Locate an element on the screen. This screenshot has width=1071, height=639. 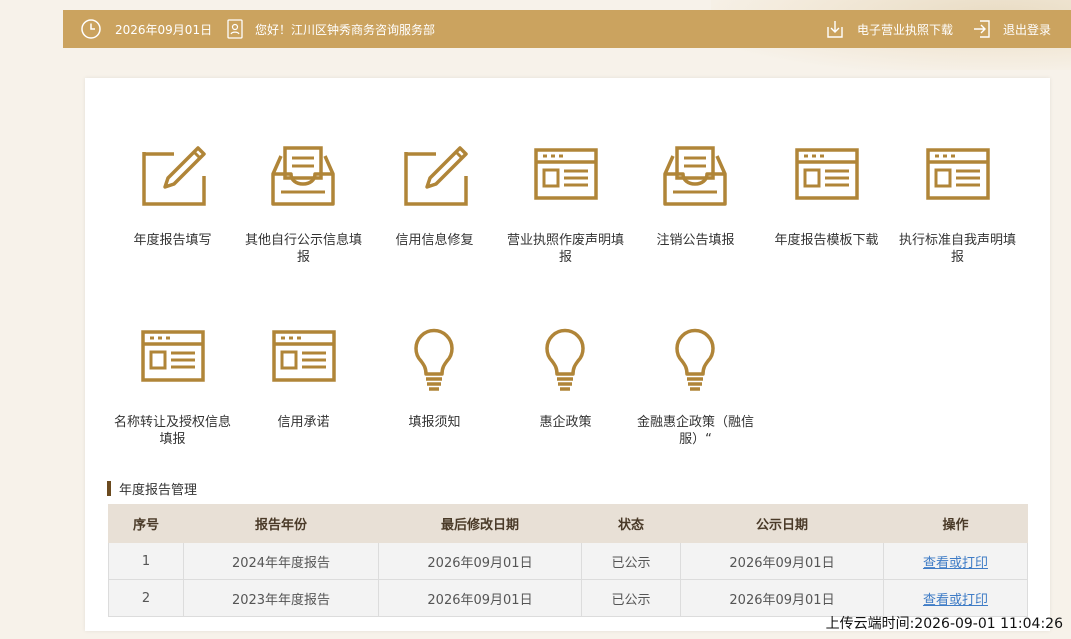
header-public-date: 公示日期 is located at coordinates (782, 523).